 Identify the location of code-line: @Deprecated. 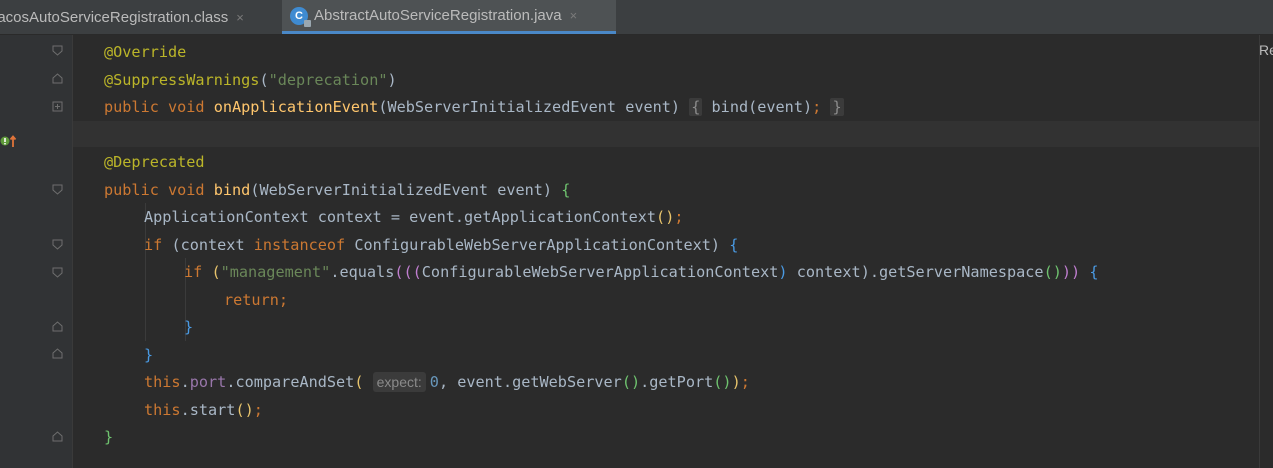
(154, 162).